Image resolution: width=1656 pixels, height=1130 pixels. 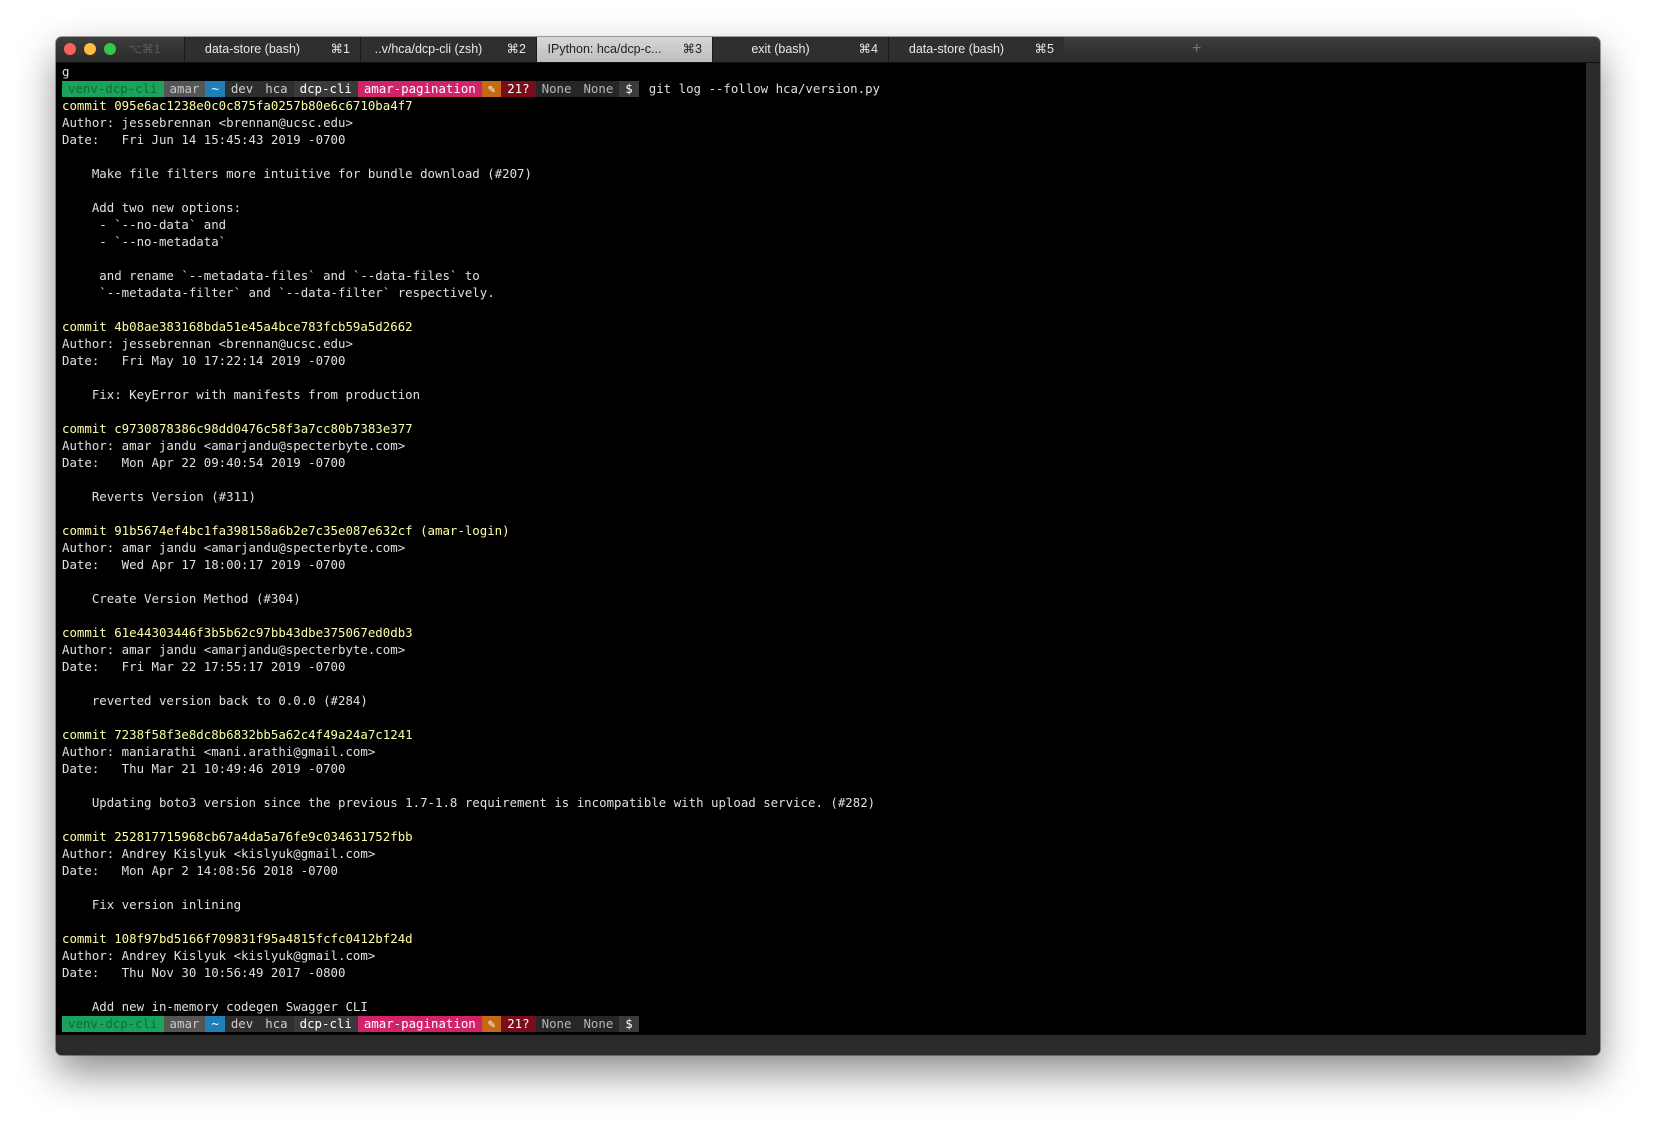 I want to click on tab-shortcut: ⌘4, so click(x=868, y=49).